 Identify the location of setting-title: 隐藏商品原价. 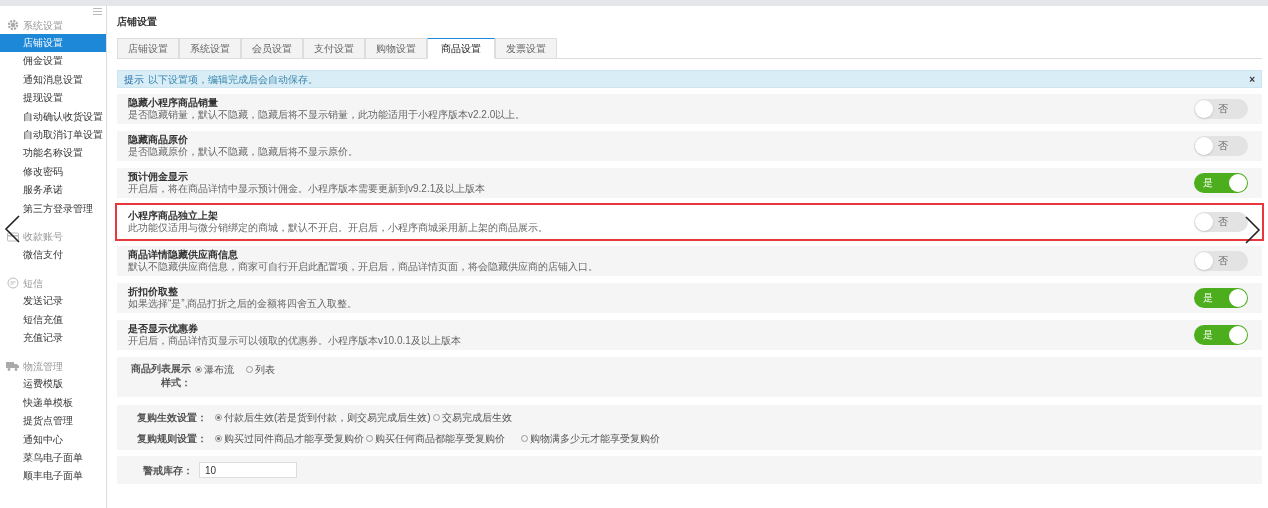
(158, 140).